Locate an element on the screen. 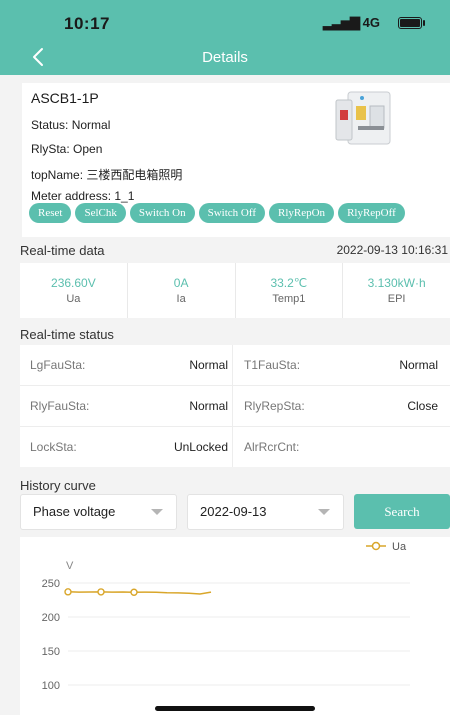 This screenshot has width=450, height=720. curve-type-value: Phase voltage is located at coordinates (74, 511).